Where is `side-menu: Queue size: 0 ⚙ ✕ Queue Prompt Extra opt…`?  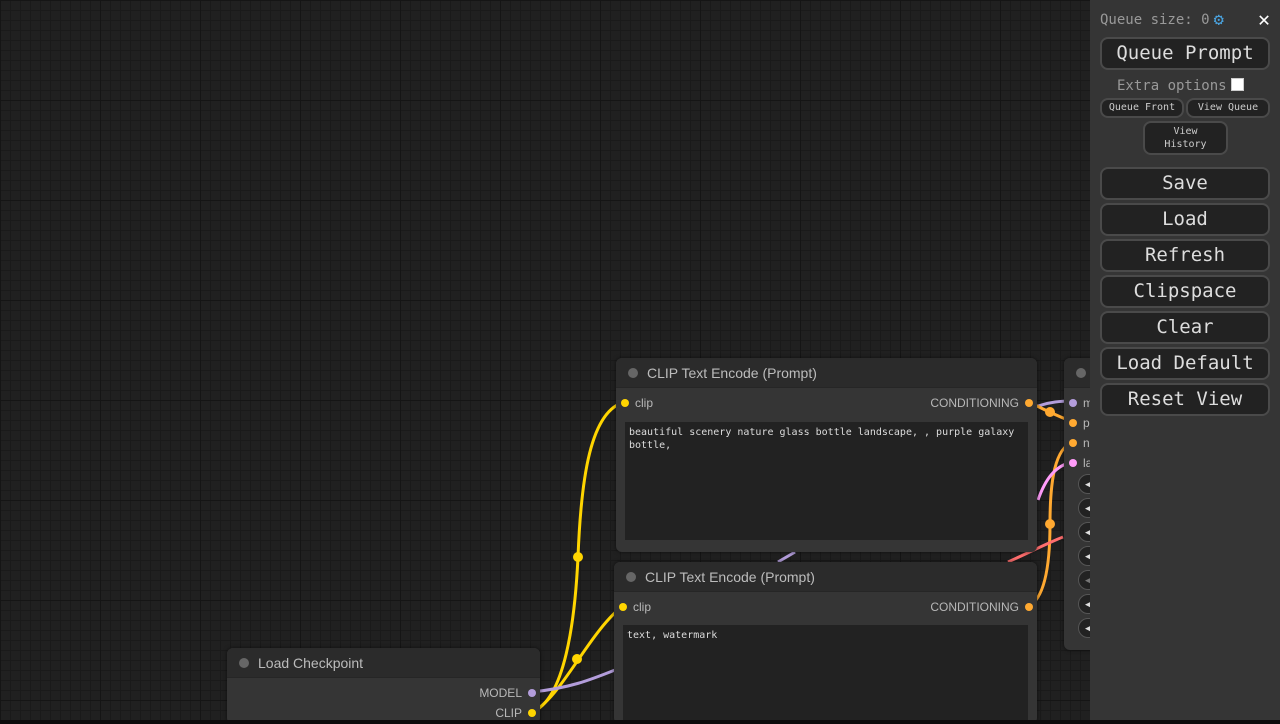 side-menu: Queue size: 0 ⚙ ✕ Queue Prompt Extra opt… is located at coordinates (1185, 360).